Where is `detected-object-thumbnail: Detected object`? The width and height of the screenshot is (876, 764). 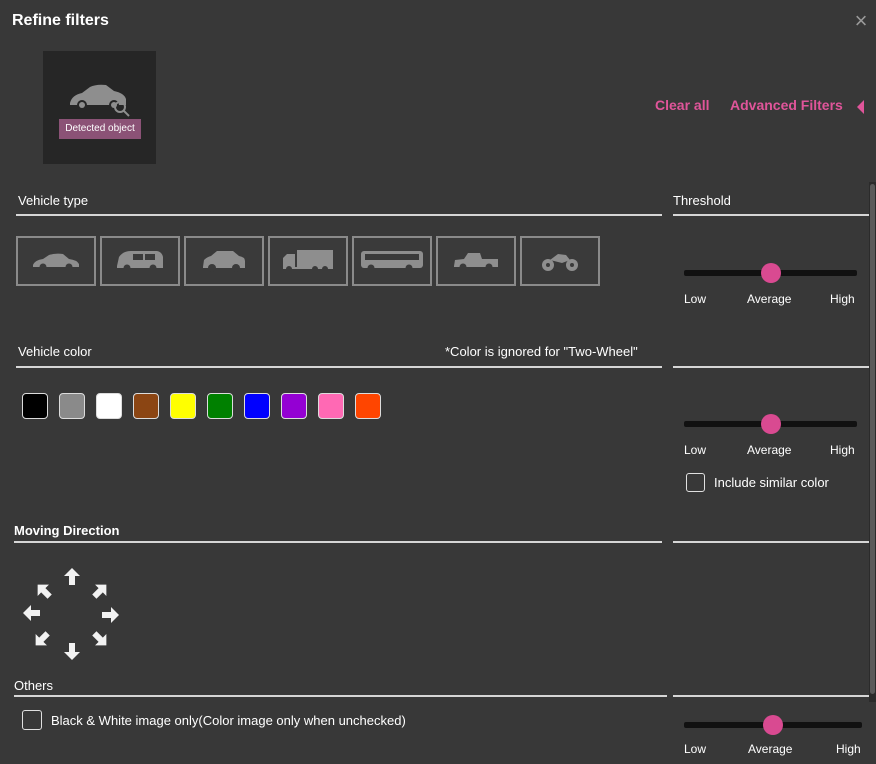
detected-object-thumbnail: Detected object is located at coordinates (99, 107).